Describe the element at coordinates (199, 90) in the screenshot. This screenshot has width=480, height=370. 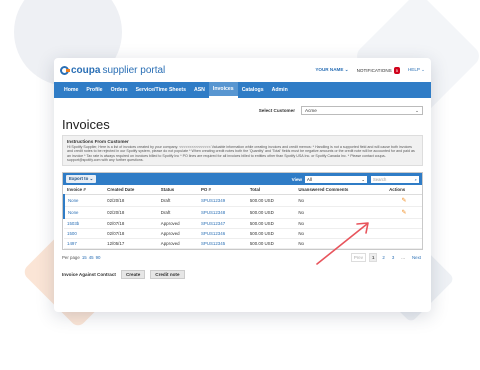
I see `nav-asn: ASN` at that location.